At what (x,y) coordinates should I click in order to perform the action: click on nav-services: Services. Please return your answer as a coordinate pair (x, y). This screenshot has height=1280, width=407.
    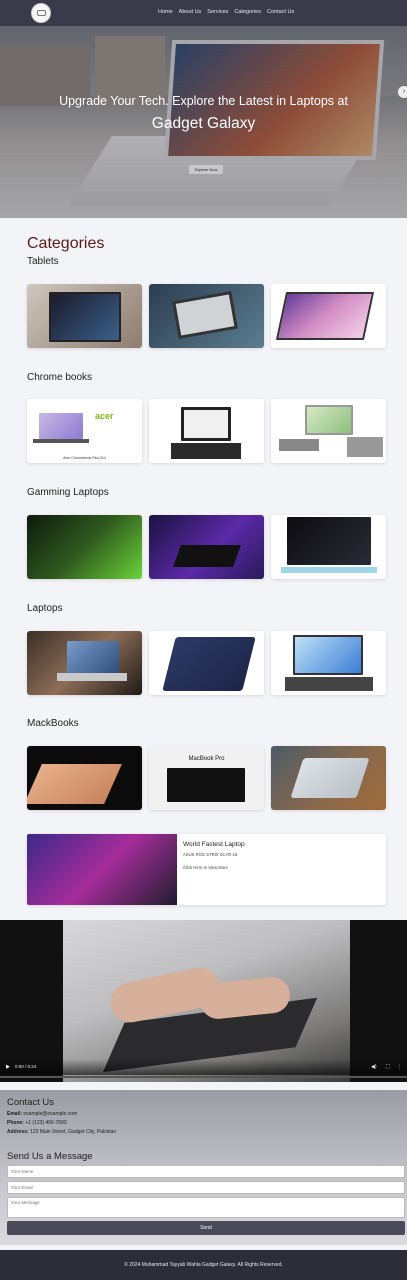
    Looking at the image, I should click on (217, 12).